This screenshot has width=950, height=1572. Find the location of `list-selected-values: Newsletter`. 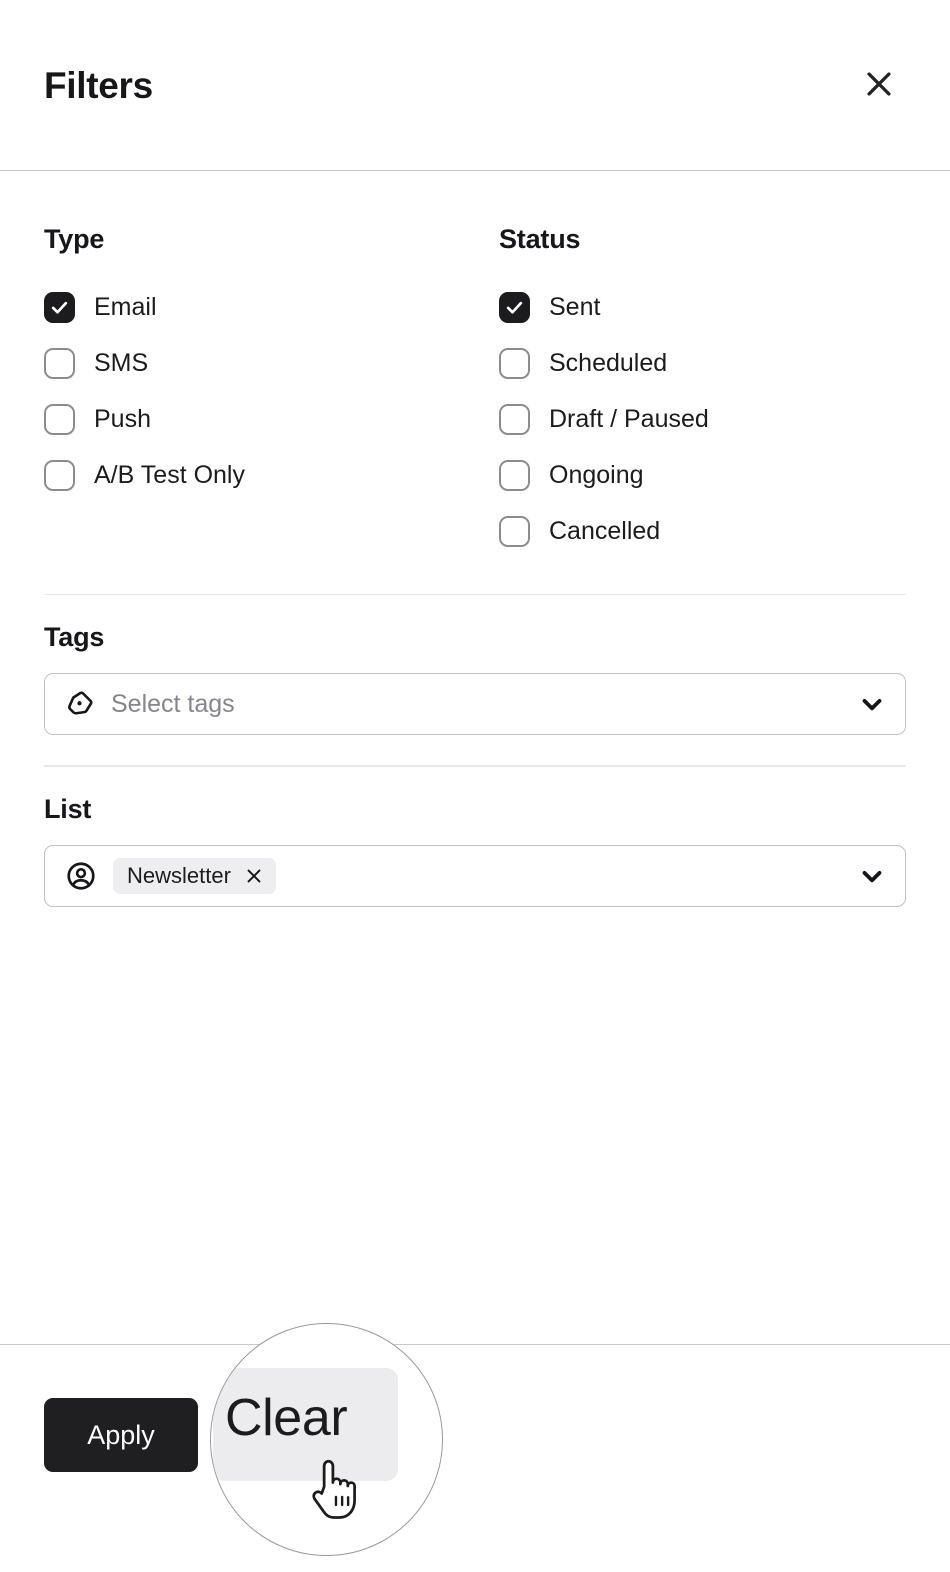

list-selected-values: Newsletter is located at coordinates (480, 875).